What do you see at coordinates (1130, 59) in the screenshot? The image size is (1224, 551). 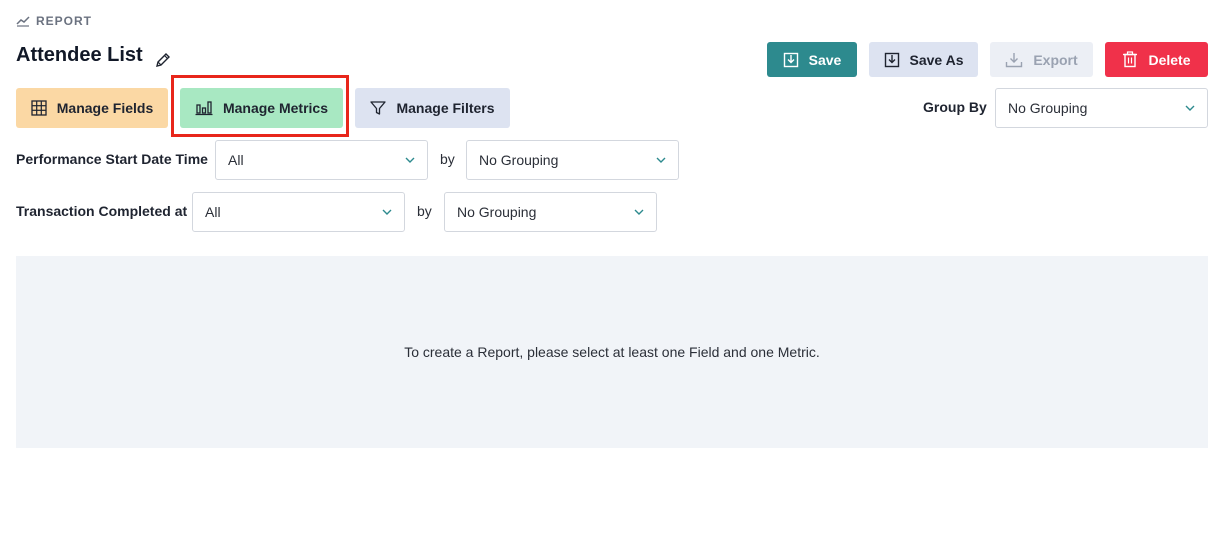 I see `trash-icon` at bounding box center [1130, 59].